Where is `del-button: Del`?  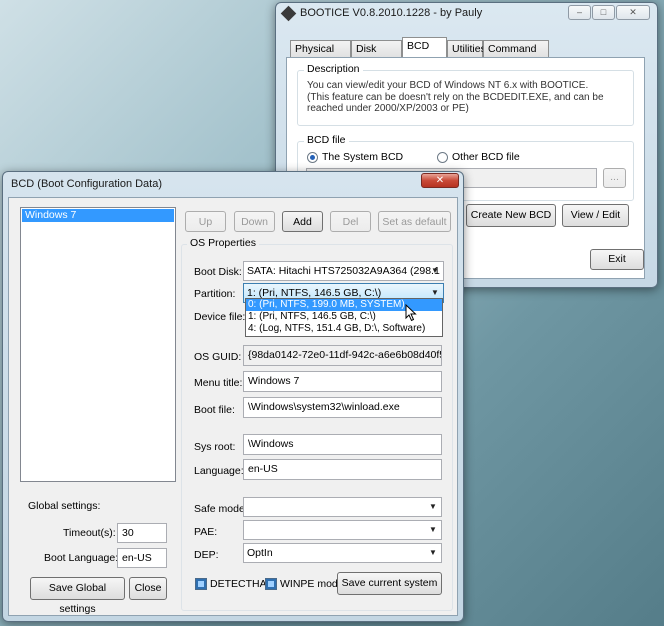 del-button: Del is located at coordinates (350, 221).